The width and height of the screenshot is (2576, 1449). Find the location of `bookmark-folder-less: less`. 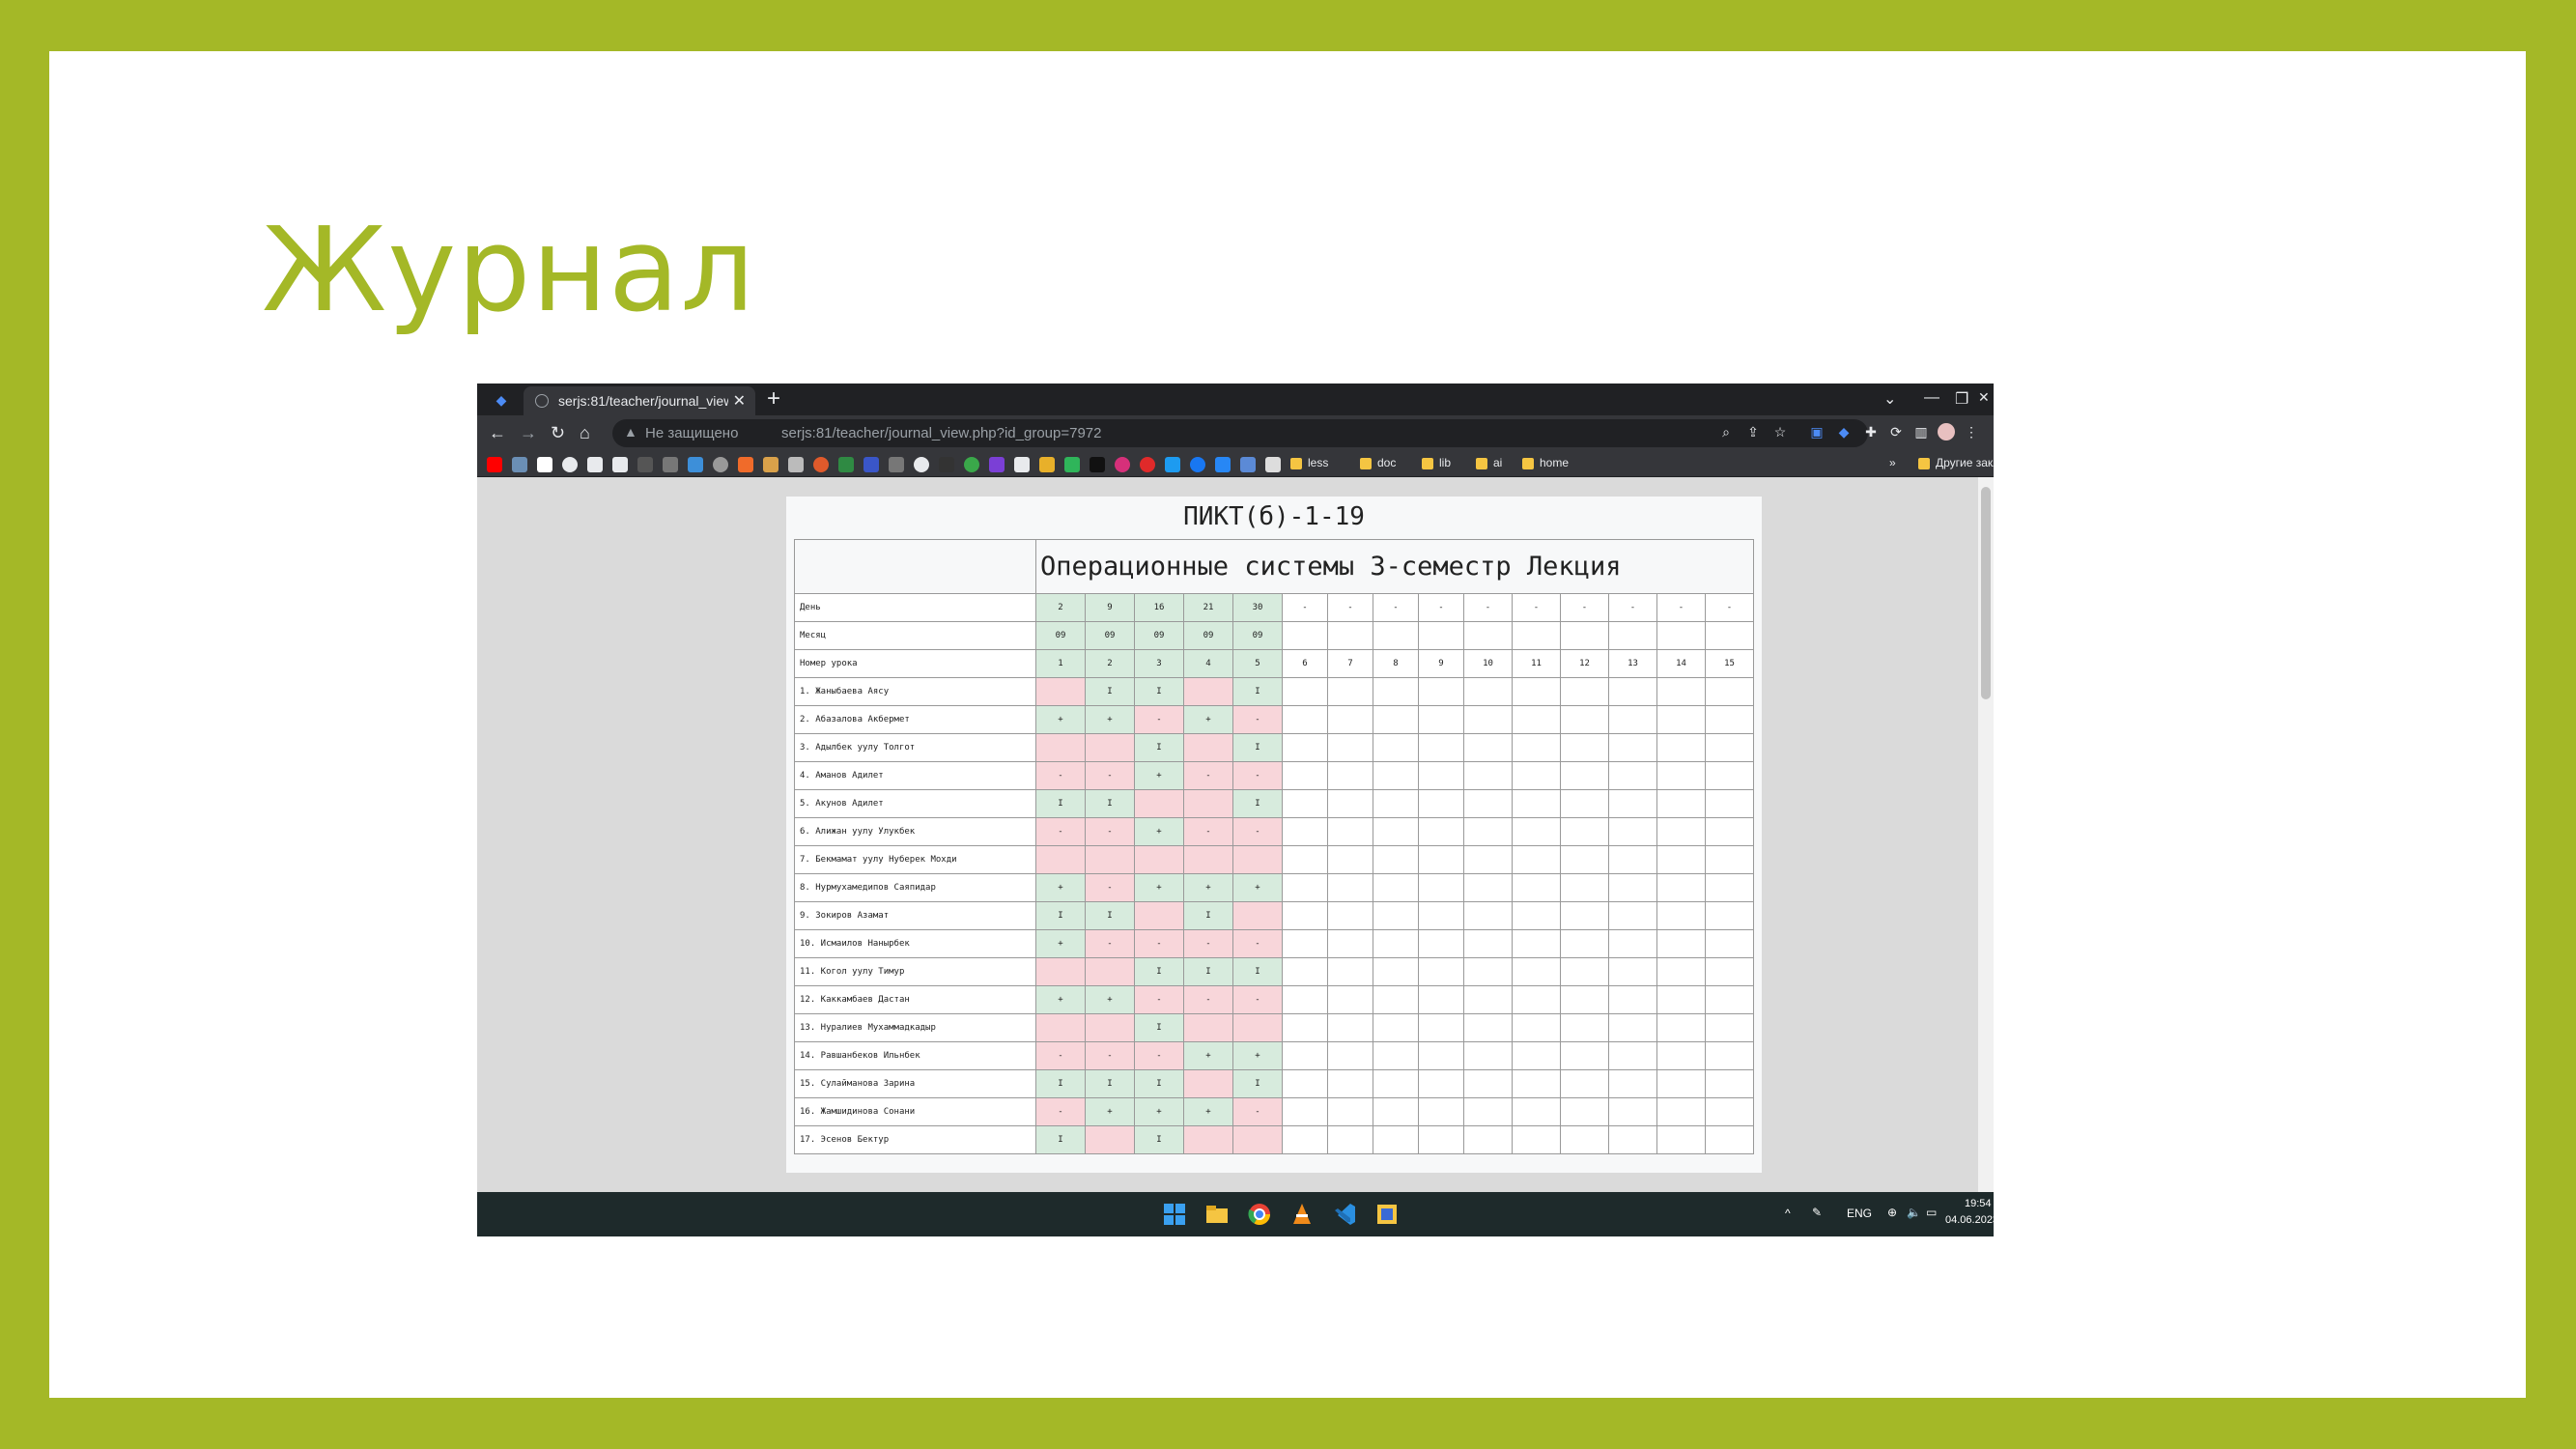

bookmark-folder-less: less is located at coordinates (1309, 462).